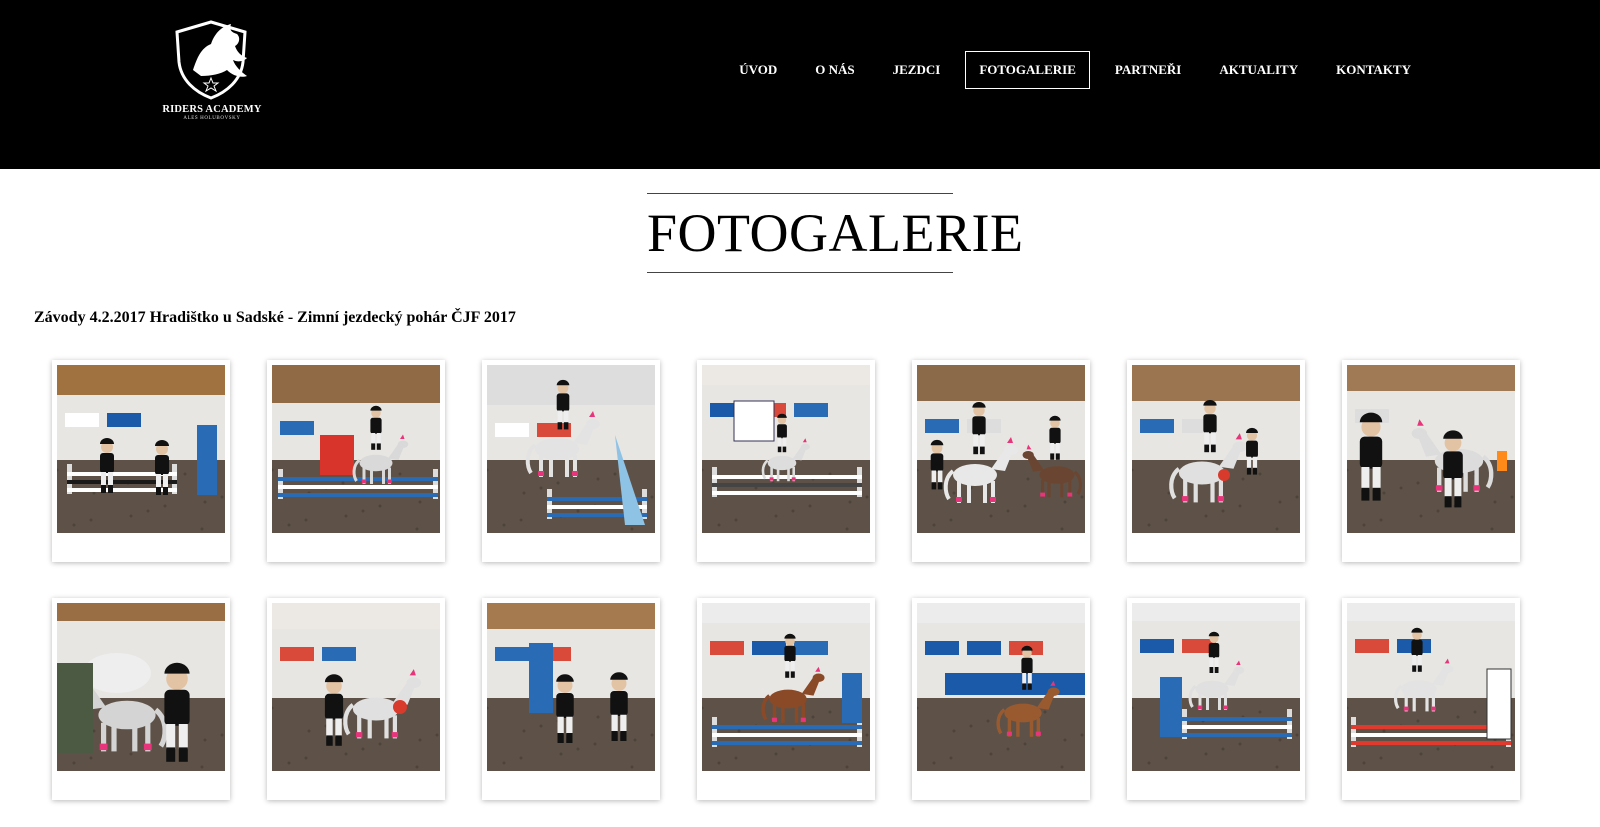  I want to click on brand-subtitle: ALEŠ HOLUBOVSKÝ, so click(212, 118).